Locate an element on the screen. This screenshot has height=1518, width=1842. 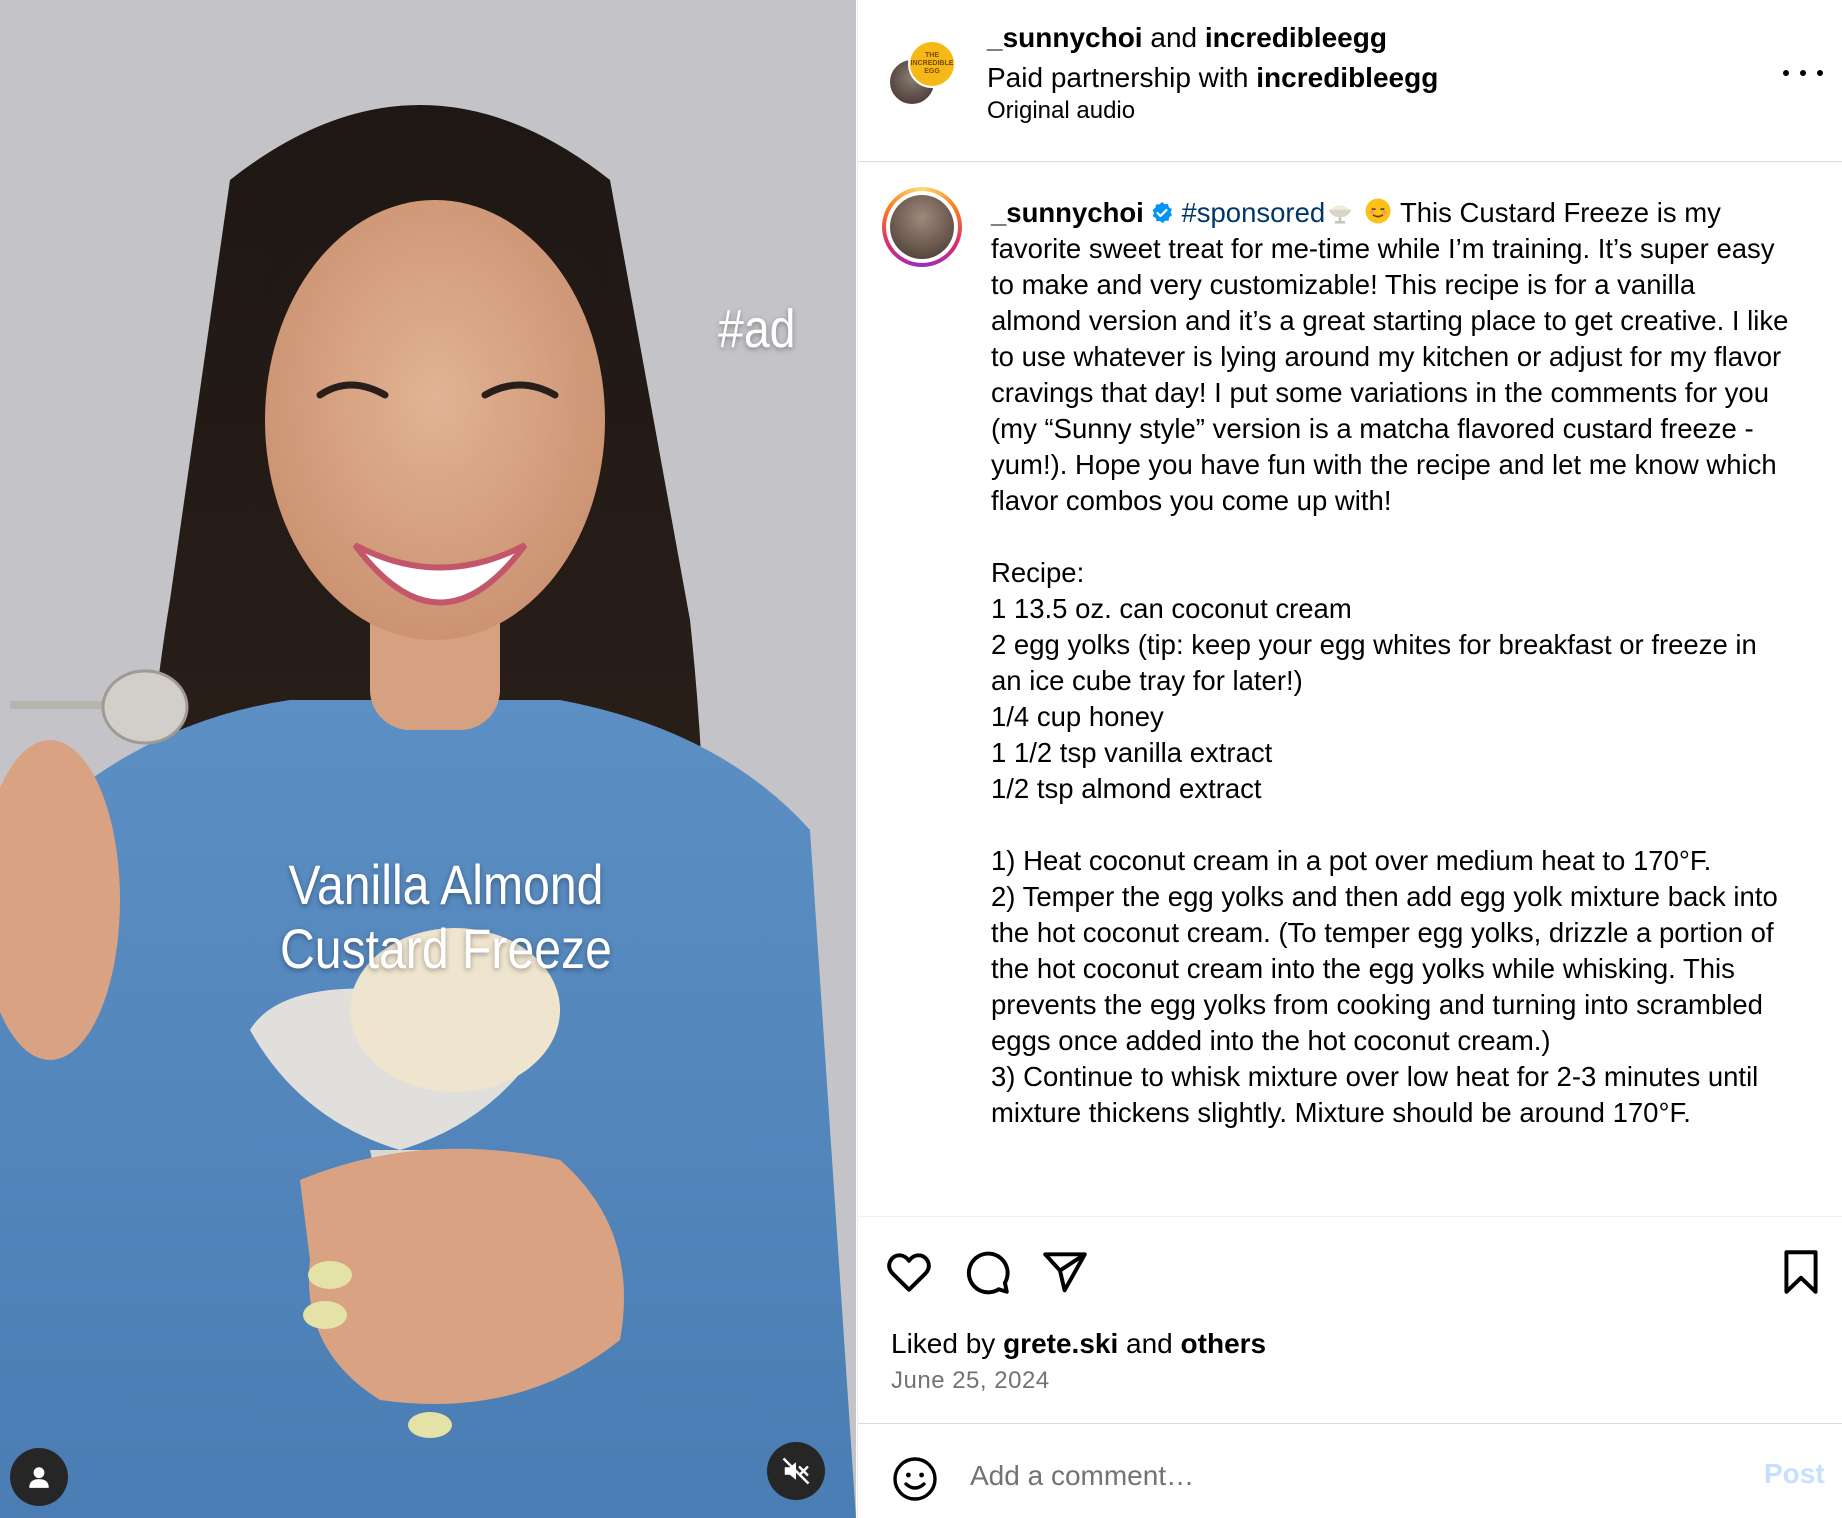
post-actions-bar is located at coordinates (1350, 1261).